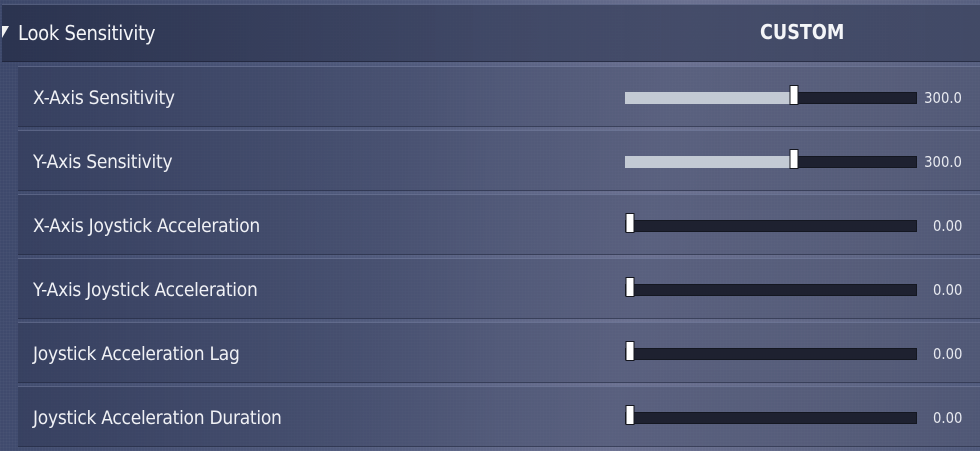 The width and height of the screenshot is (980, 451). What do you see at coordinates (771, 415) in the screenshot?
I see `joystick-acceleration-duration-slider` at bounding box center [771, 415].